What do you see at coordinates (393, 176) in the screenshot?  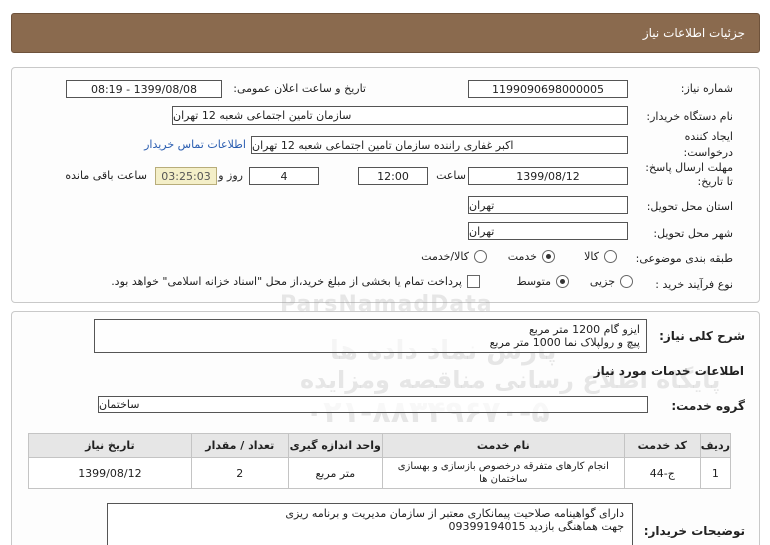 I see `deadline-time-field: 12:00` at bounding box center [393, 176].